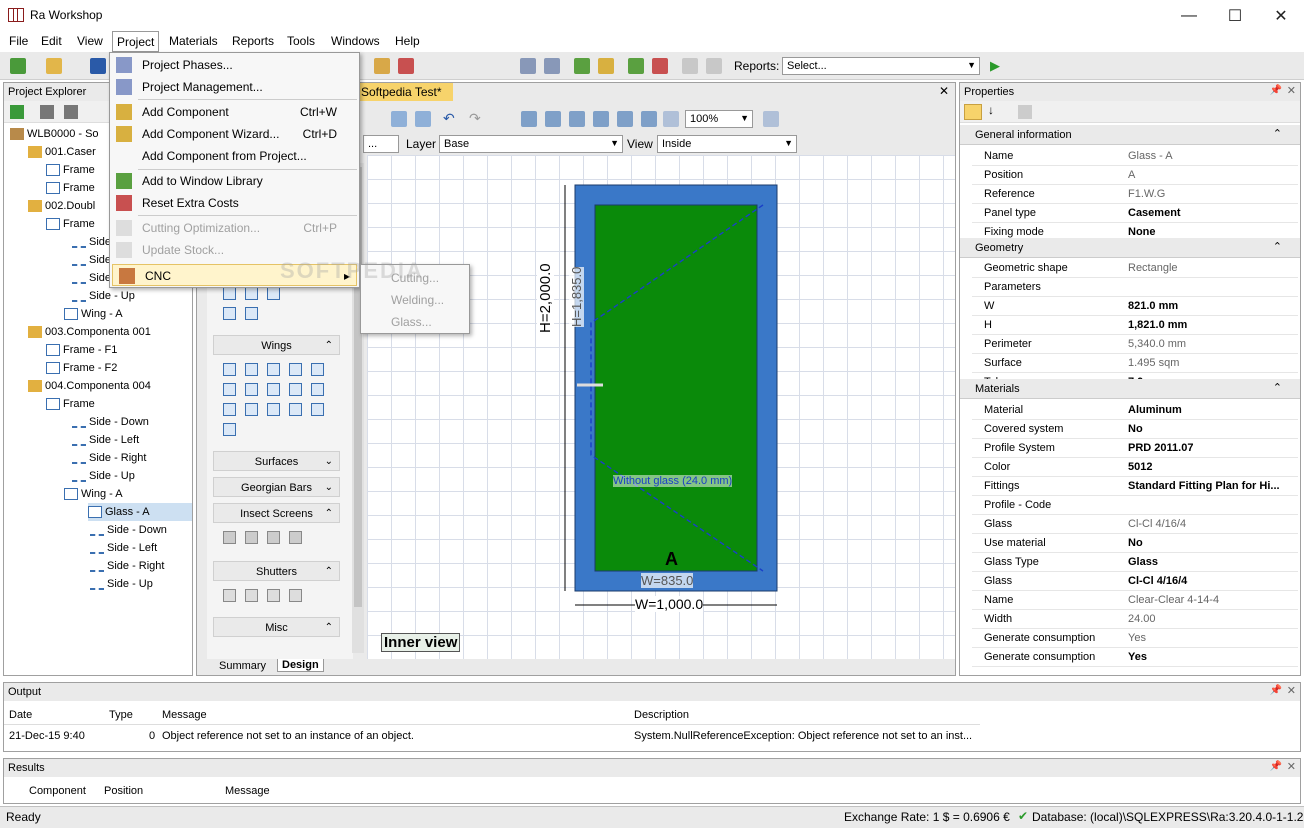  I want to click on menu-file: File, so click(18, 41).